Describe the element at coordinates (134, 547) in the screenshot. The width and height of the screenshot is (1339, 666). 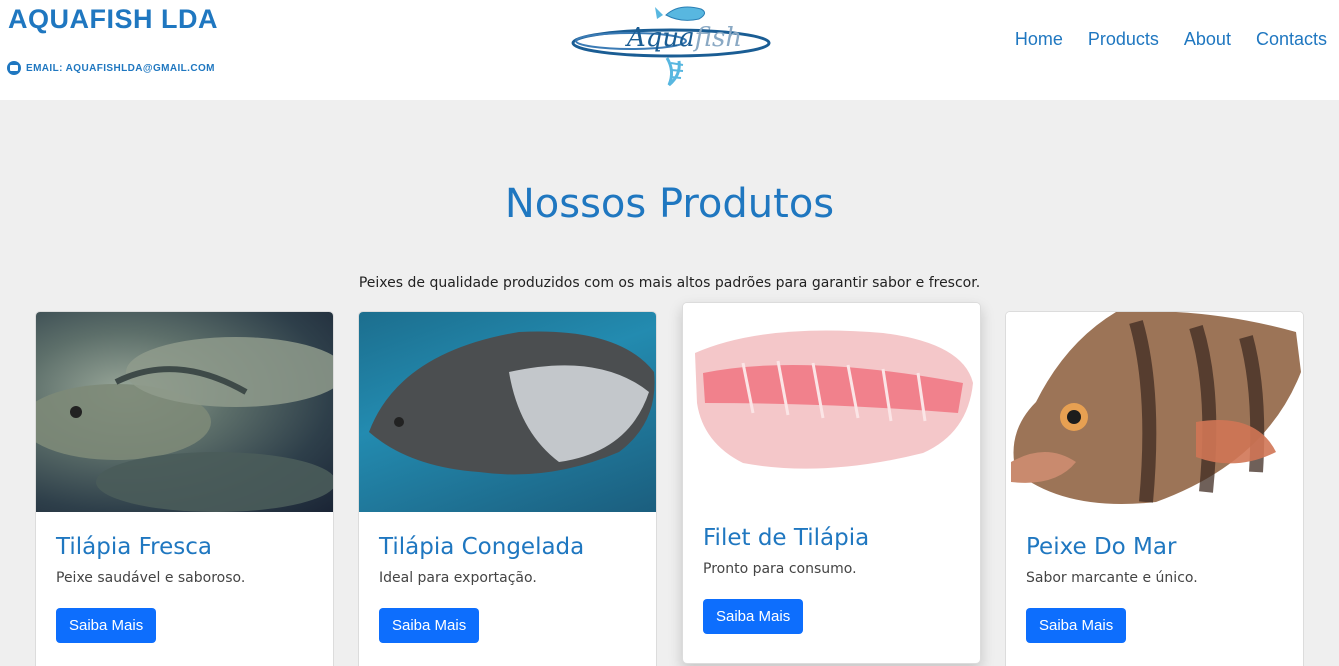
I see `card-title: Tilápia Fresca` at that location.